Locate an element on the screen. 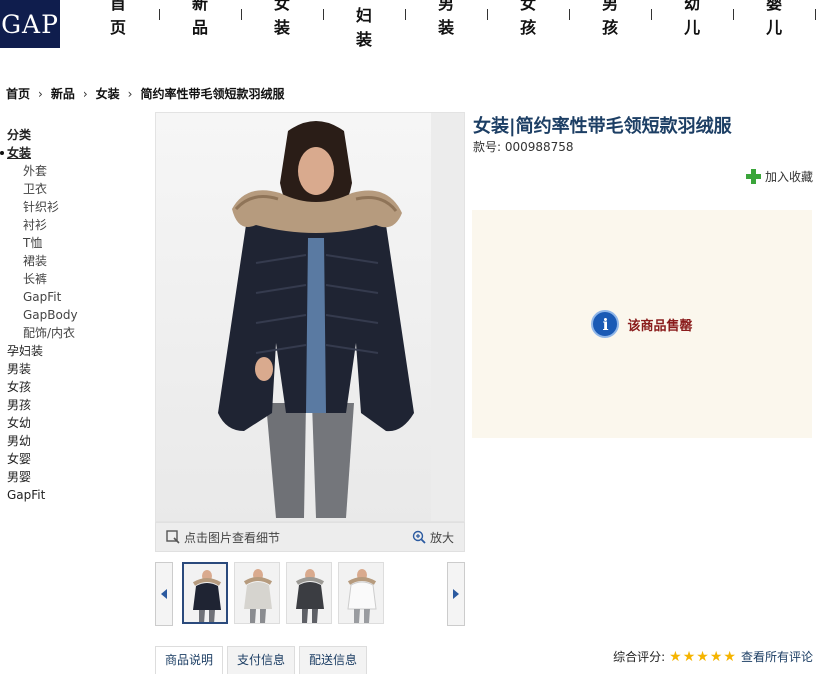 The width and height of the screenshot is (817, 675). nav-new: 新品 is located at coordinates (200, 19).